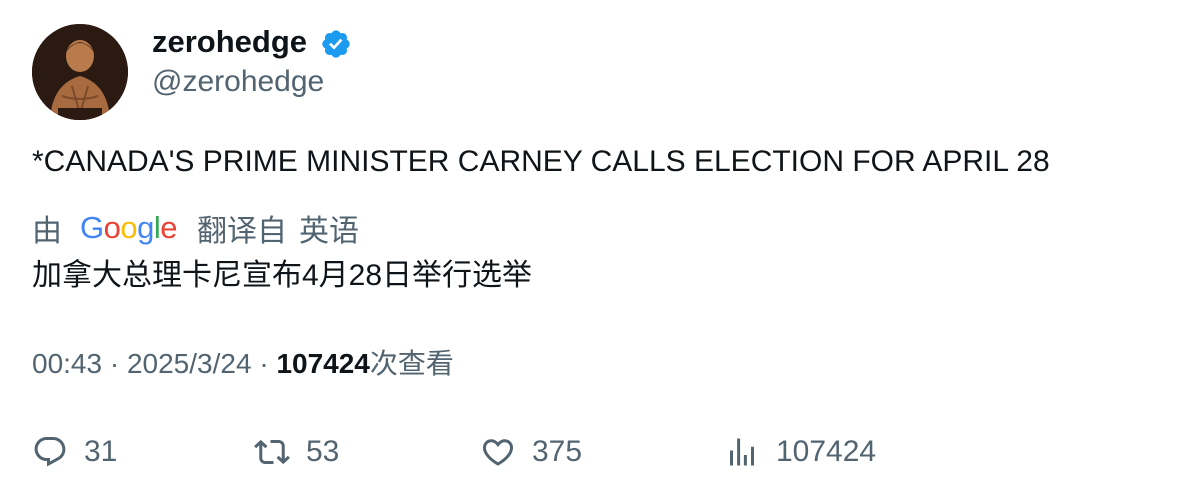 The width and height of the screenshot is (1196, 498). Describe the element at coordinates (557, 451) in the screenshot. I see `like-count: 375` at that location.